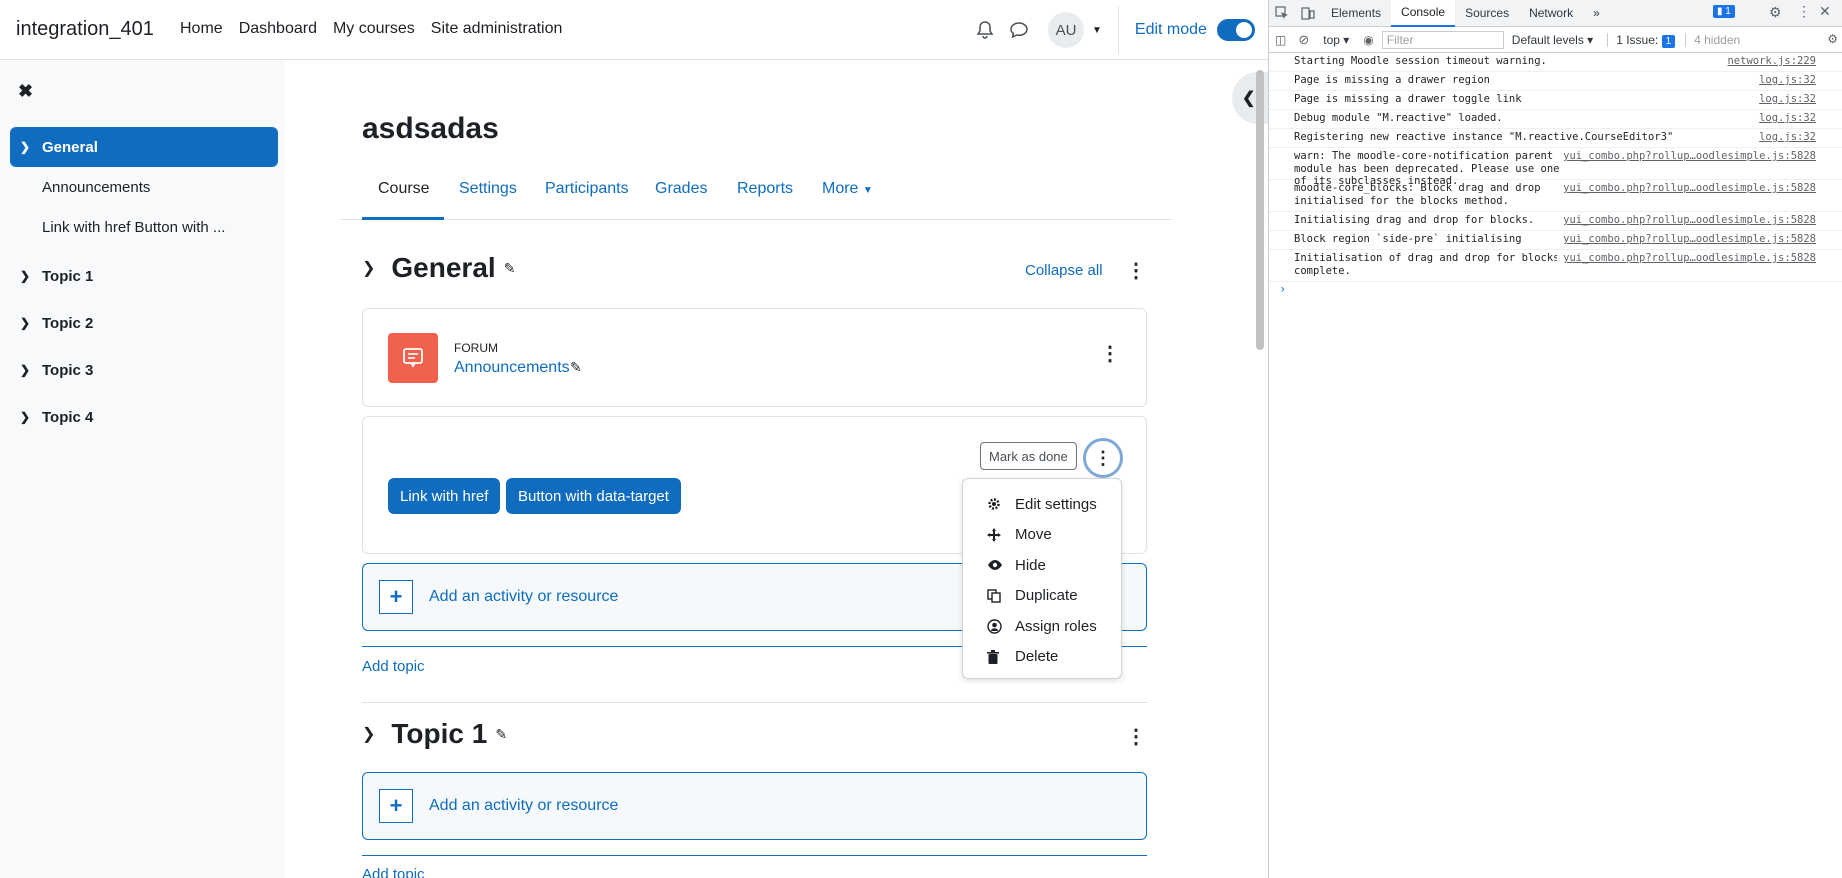 This screenshot has width=1842, height=878. Describe the element at coordinates (1170, 29) in the screenshot. I see `edit-mode-label: Edit mode` at that location.